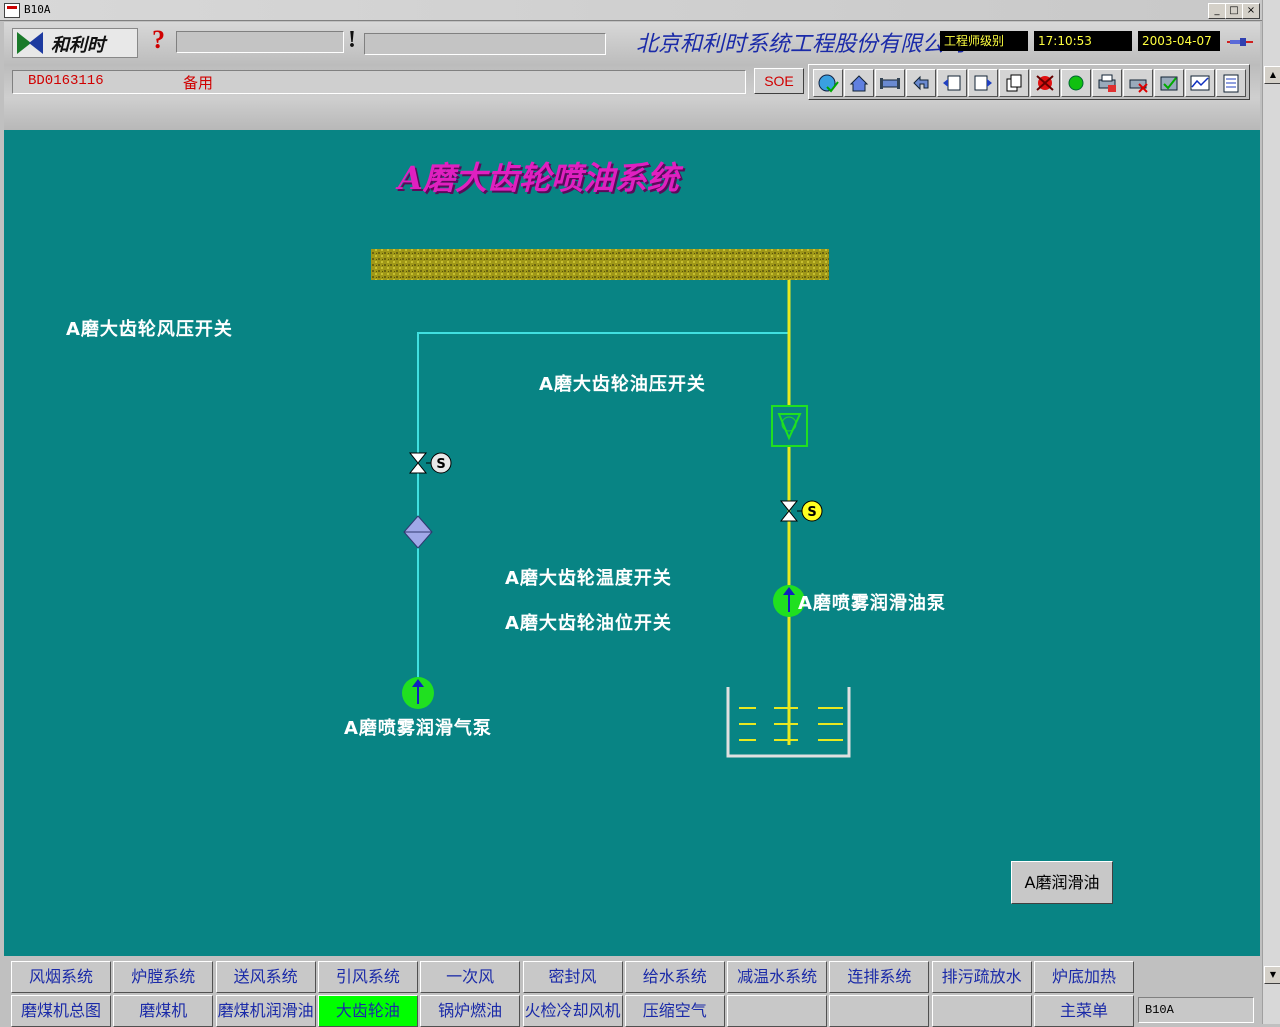  I want to click on nav-button: 给水系统, so click(674, 977).